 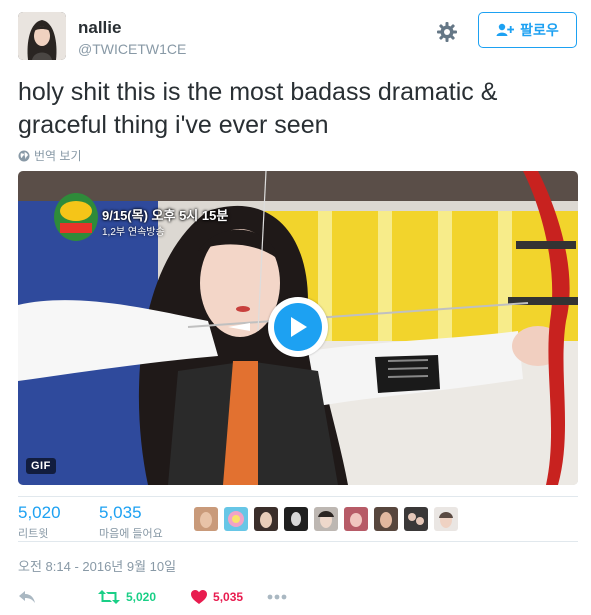 I want to click on follow-person-icon, so click(x=505, y=29).